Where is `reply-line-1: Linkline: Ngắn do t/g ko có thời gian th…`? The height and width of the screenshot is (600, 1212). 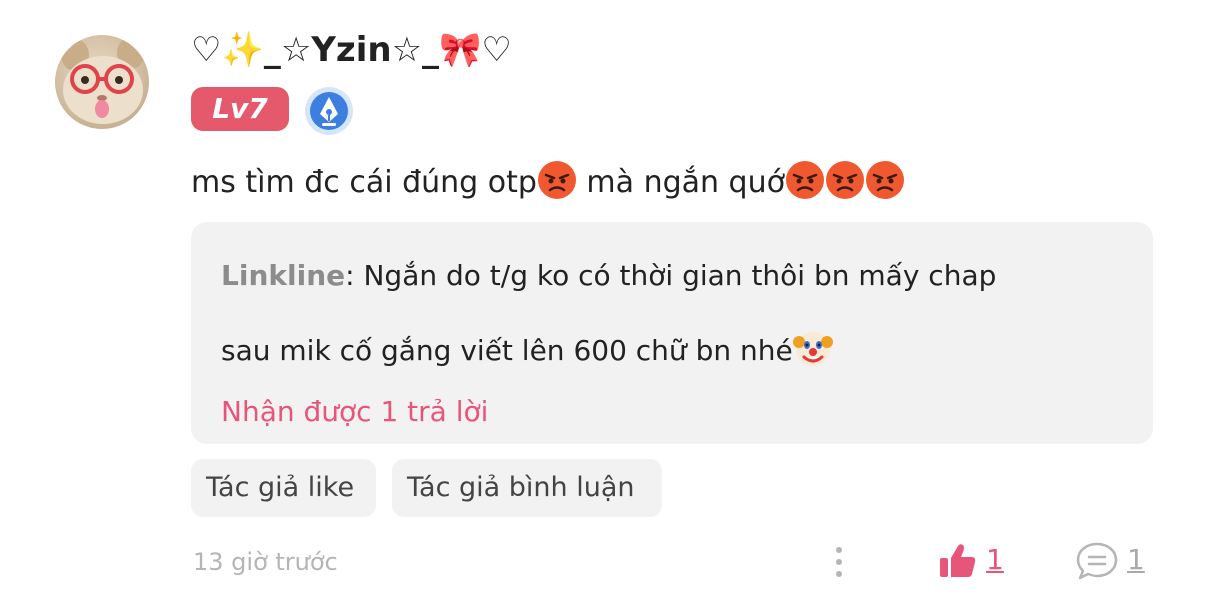
reply-line-1: Linkline: Ngắn do t/g ko có thời gian th… is located at coordinates (608, 276).